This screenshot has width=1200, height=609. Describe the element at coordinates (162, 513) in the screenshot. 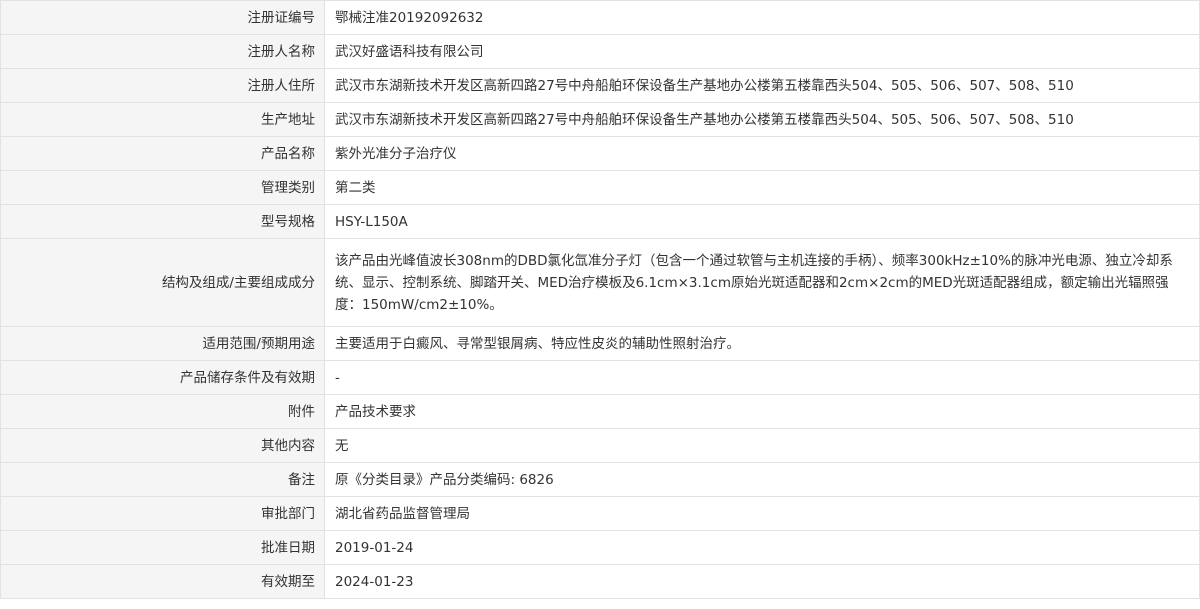

I see `field-label: 审批部门` at that location.